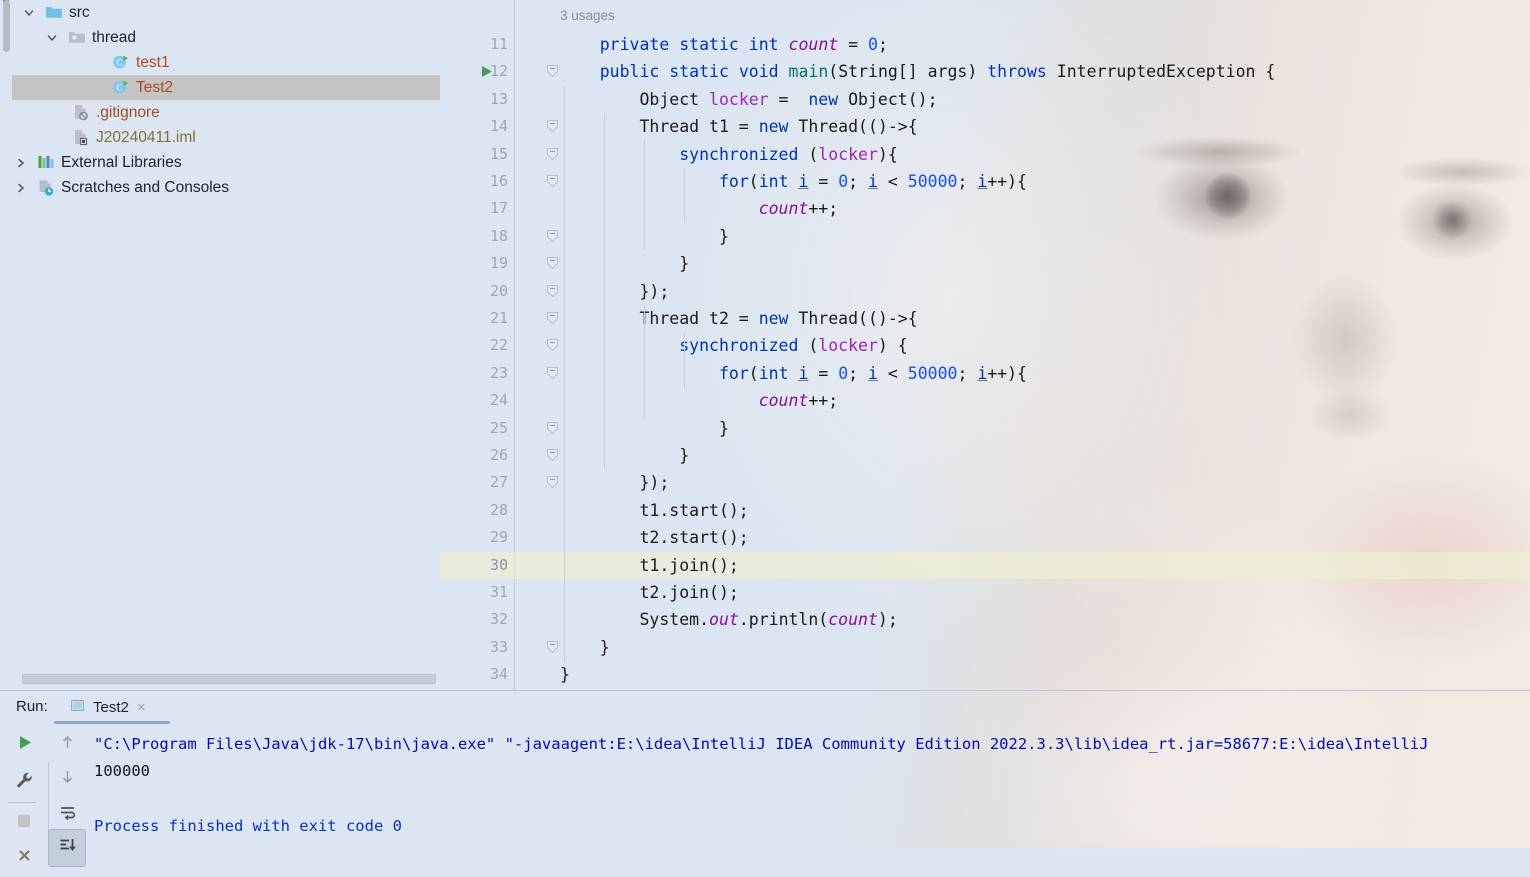 This screenshot has height=877, width=1530. Describe the element at coordinates (749, 99) in the screenshot. I see `code-text: Object locker = new Object();` at that location.